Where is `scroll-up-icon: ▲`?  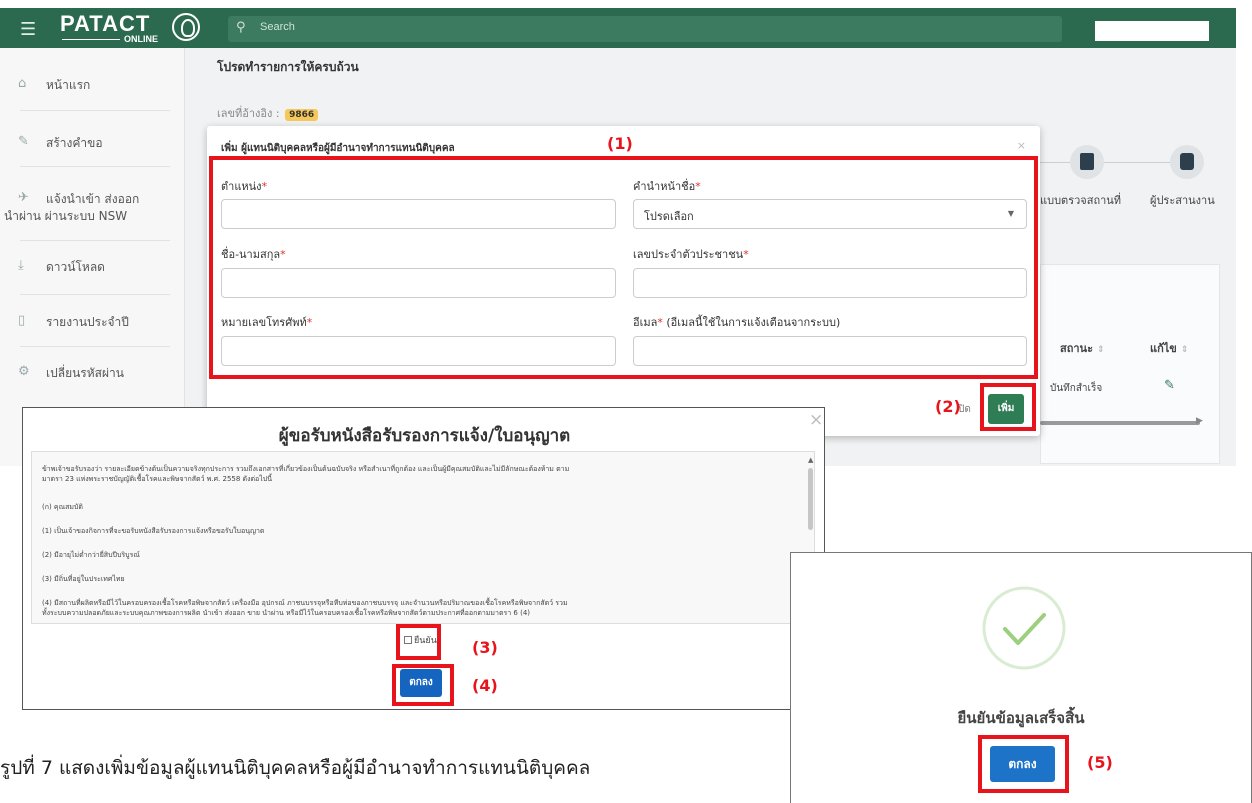
scroll-up-icon: ▲ is located at coordinates (810, 460).